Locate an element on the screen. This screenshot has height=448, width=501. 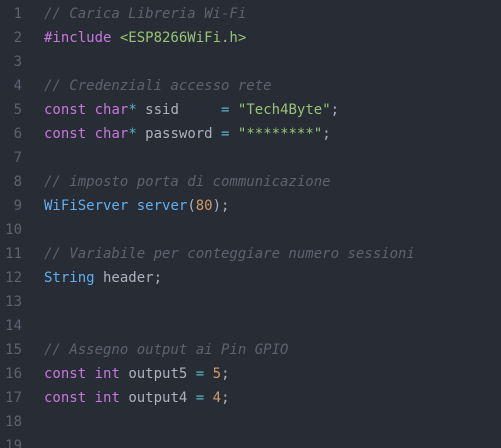
line-number: 15 is located at coordinates (13, 350).